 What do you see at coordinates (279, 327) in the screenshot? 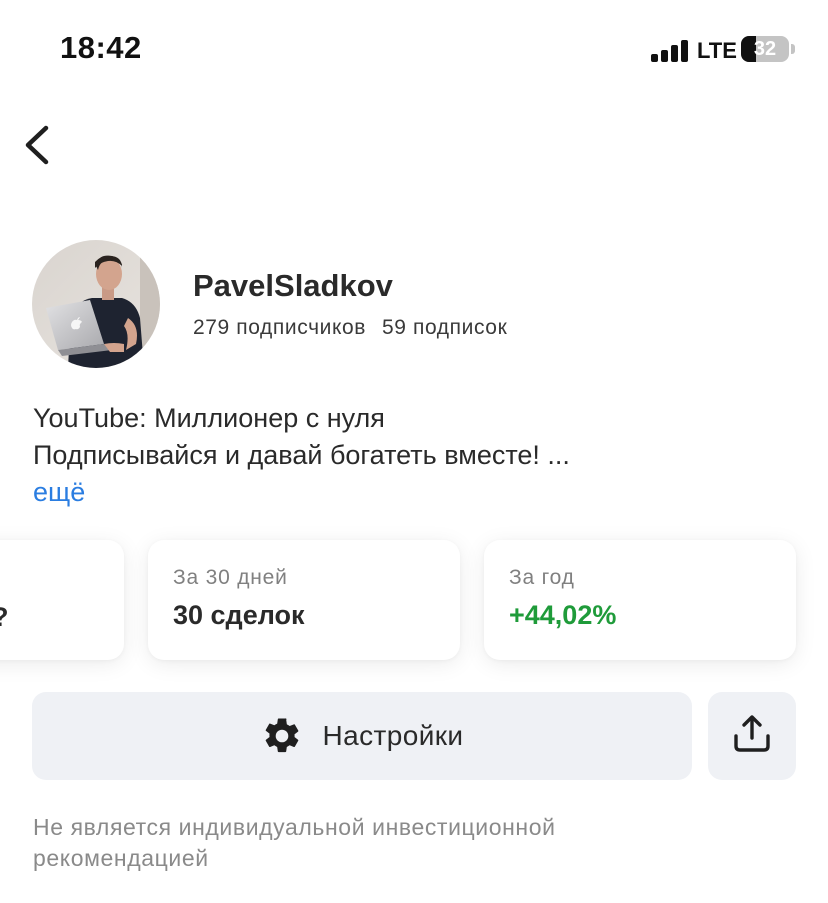
I see `followers-count: 279 подписчиков` at bounding box center [279, 327].